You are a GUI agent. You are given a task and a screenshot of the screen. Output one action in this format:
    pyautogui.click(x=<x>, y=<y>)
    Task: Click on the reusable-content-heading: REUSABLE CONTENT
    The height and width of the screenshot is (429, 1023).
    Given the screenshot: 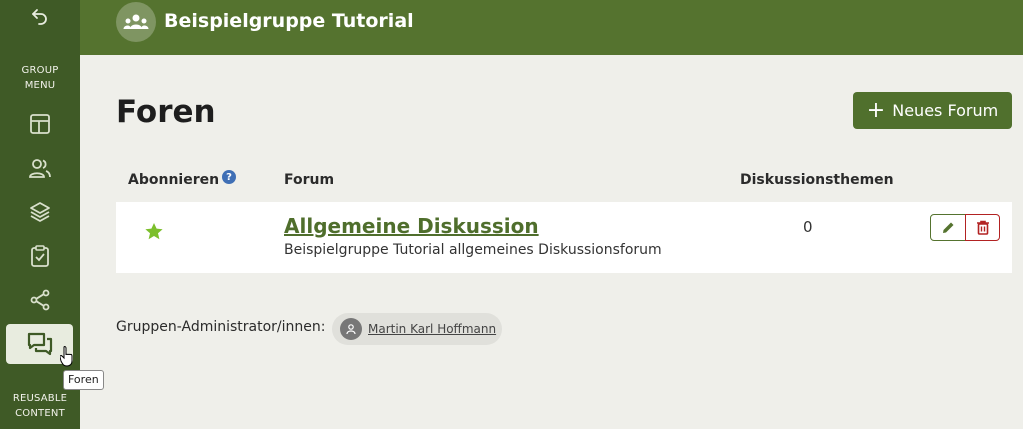 What is the action you would take?
    pyautogui.click(x=40, y=406)
    